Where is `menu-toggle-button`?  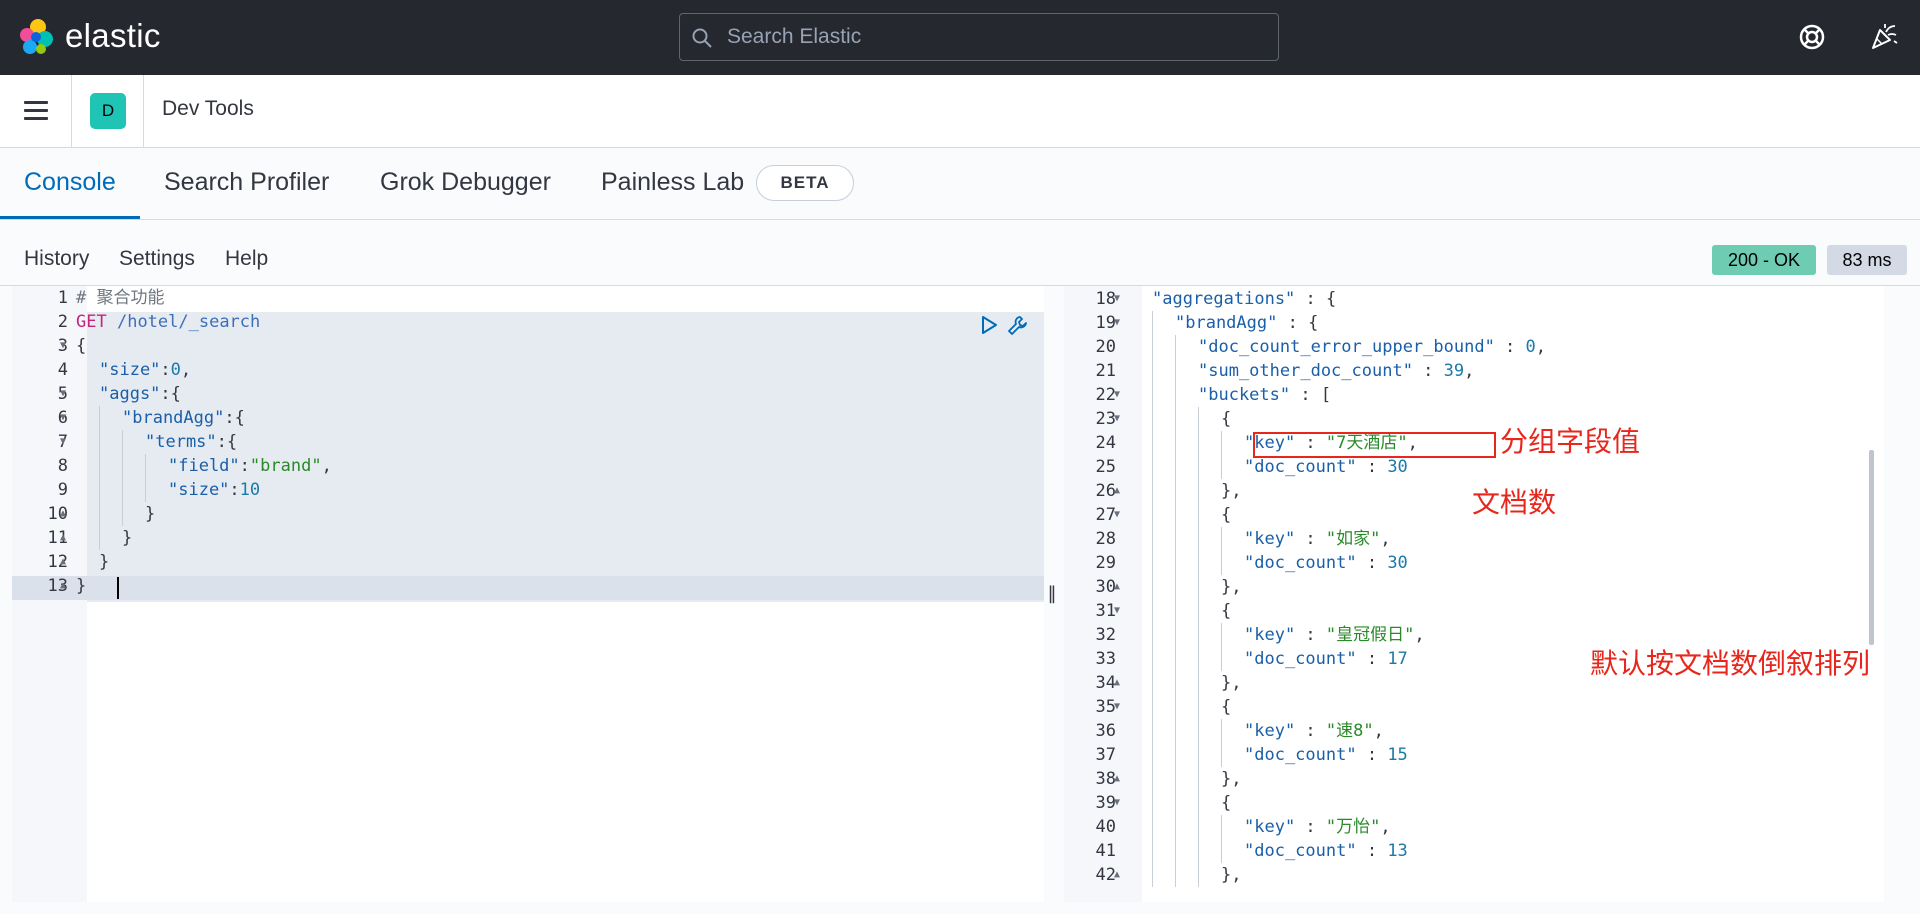
menu-toggle-button is located at coordinates (36, 111).